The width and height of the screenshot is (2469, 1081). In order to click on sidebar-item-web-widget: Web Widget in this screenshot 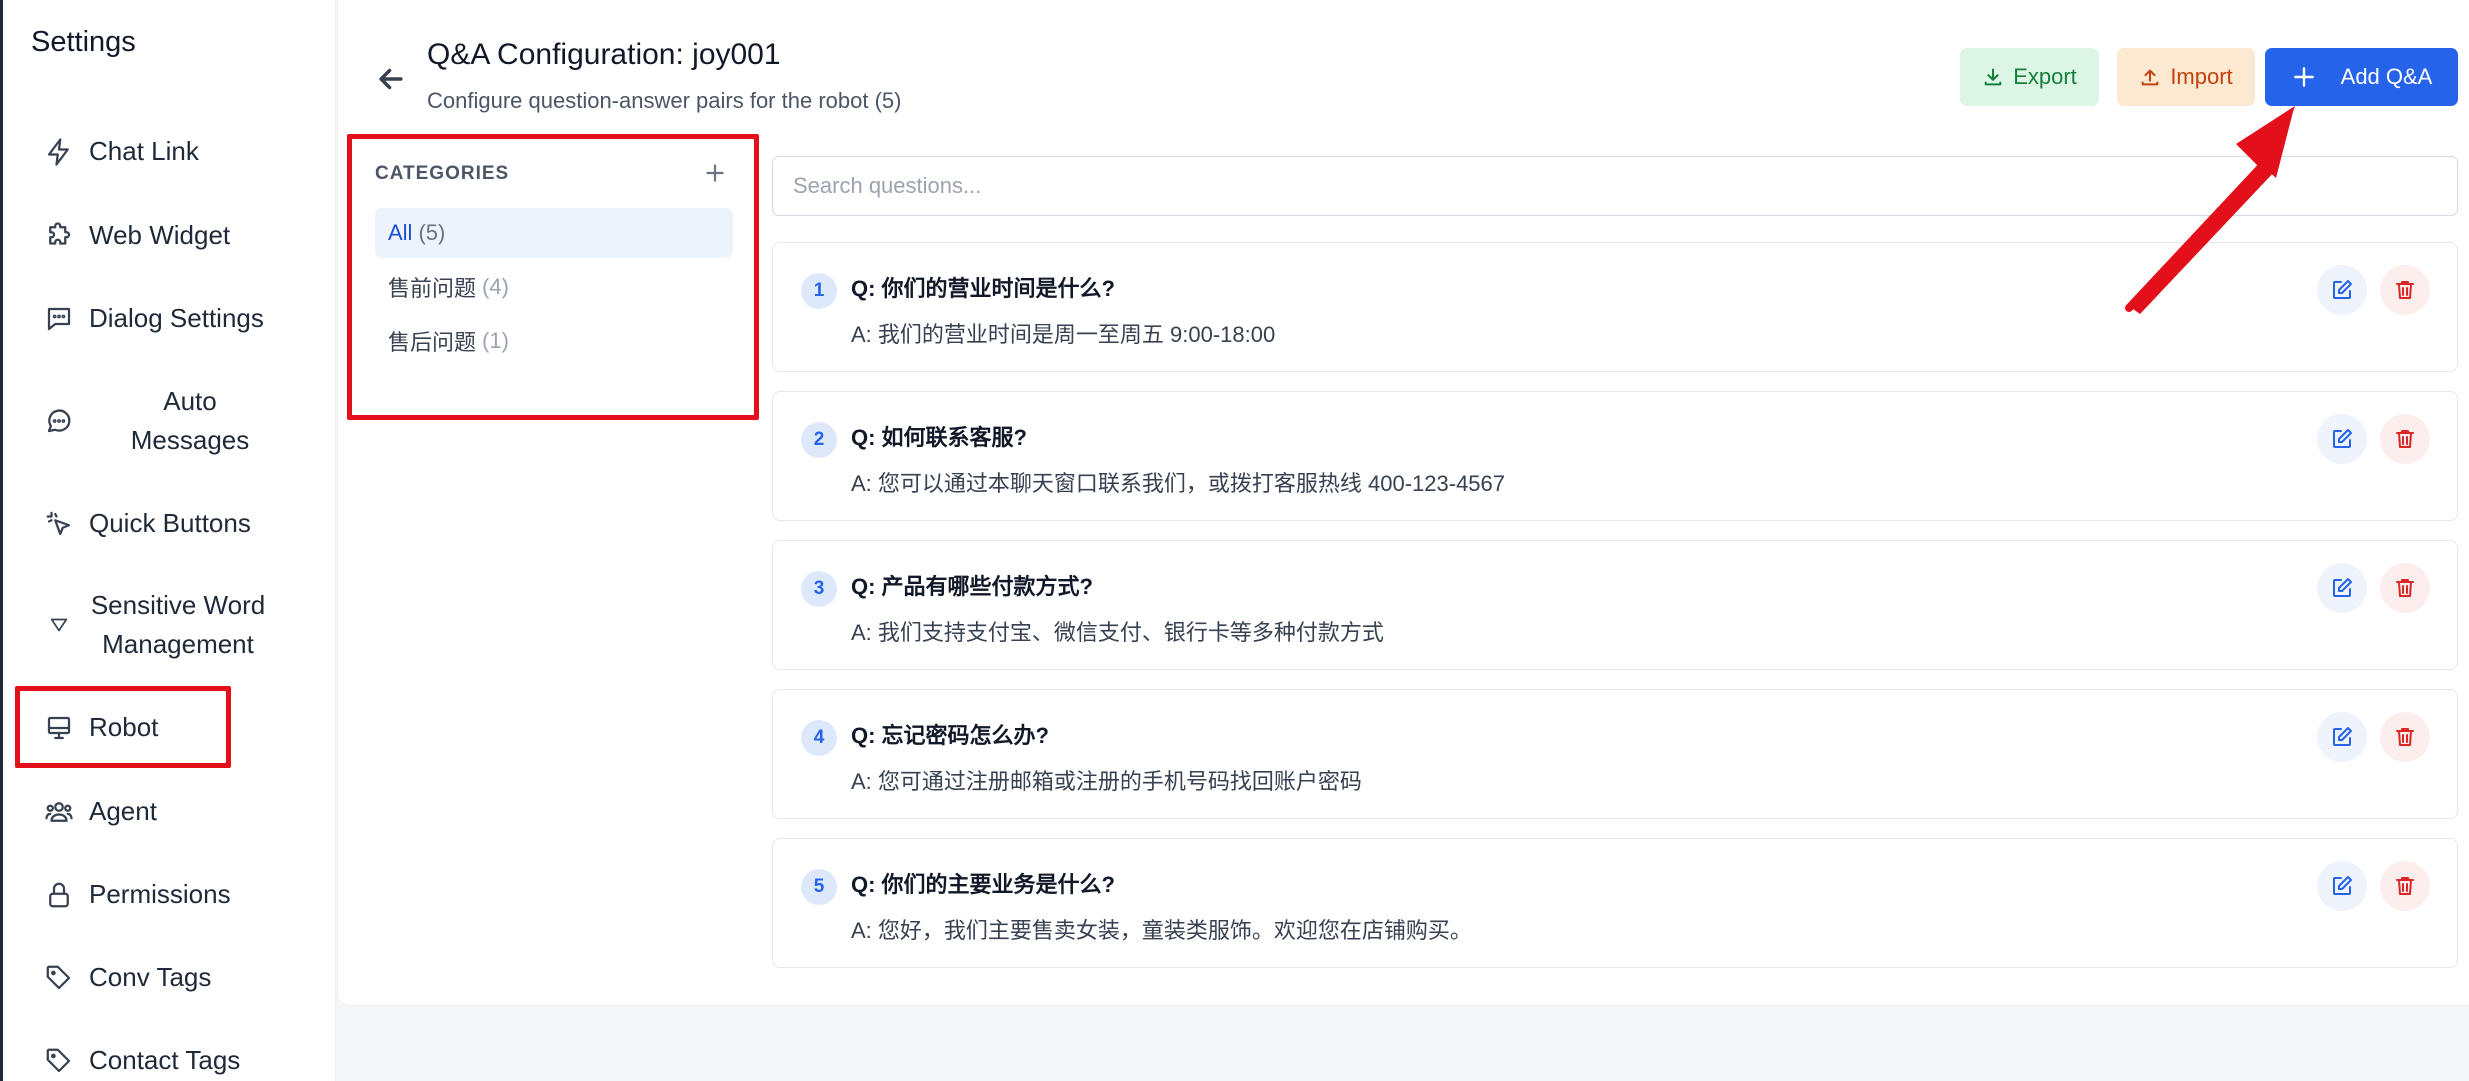, I will do `click(173, 235)`.